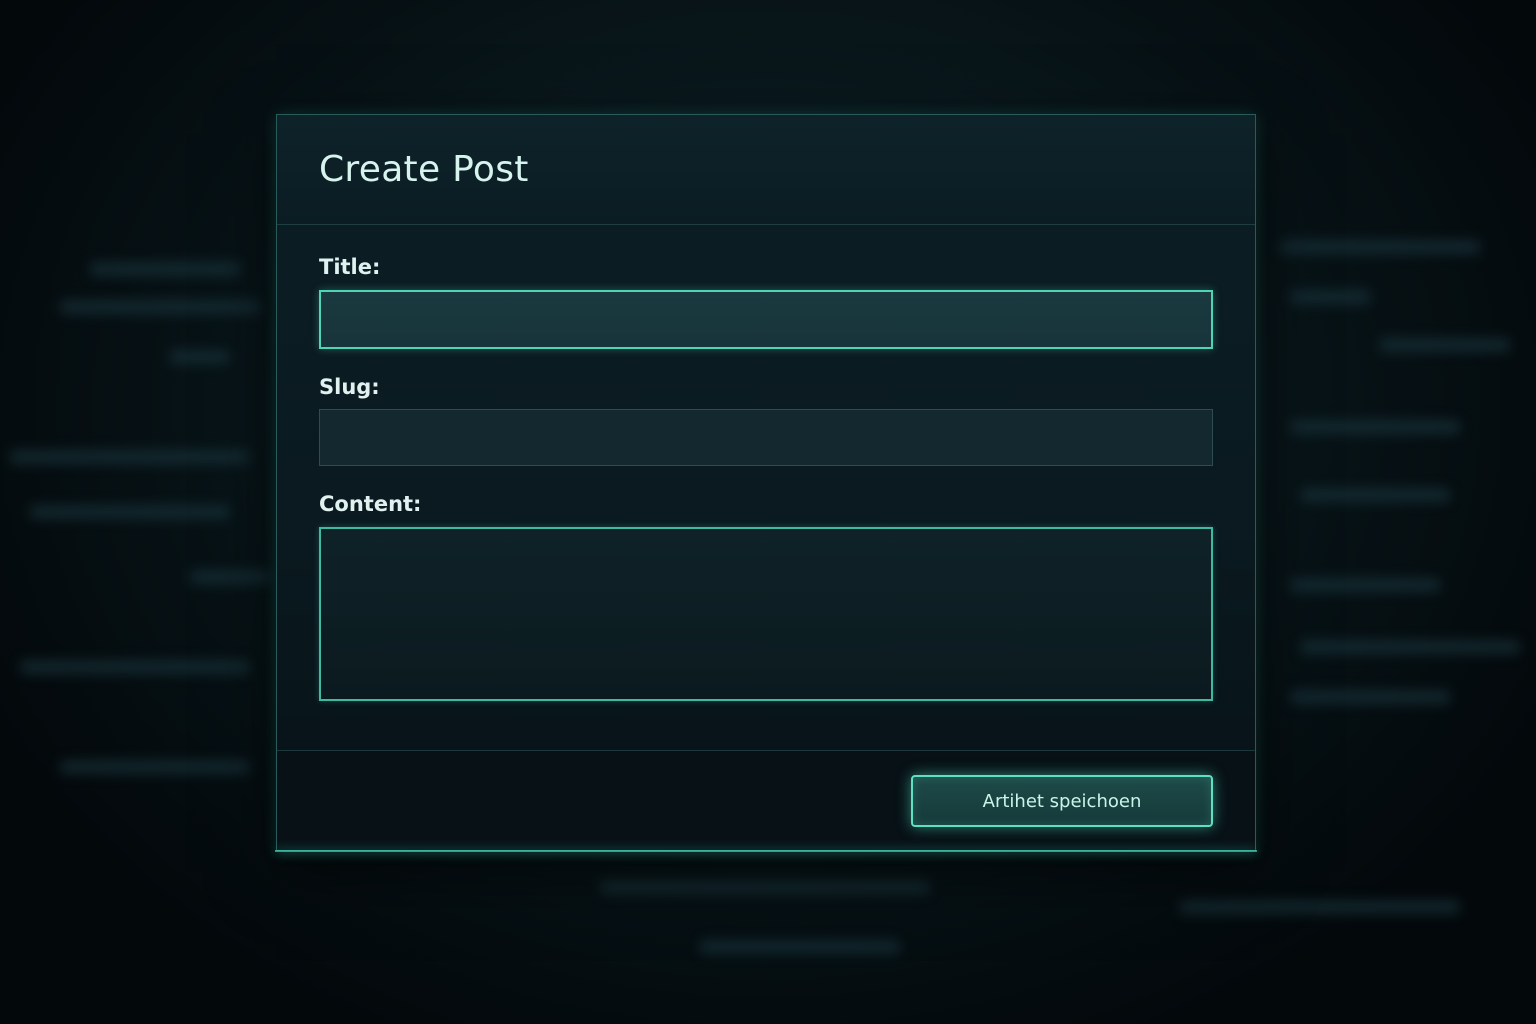  What do you see at coordinates (766, 614) in the screenshot?
I see `content-textarea` at bounding box center [766, 614].